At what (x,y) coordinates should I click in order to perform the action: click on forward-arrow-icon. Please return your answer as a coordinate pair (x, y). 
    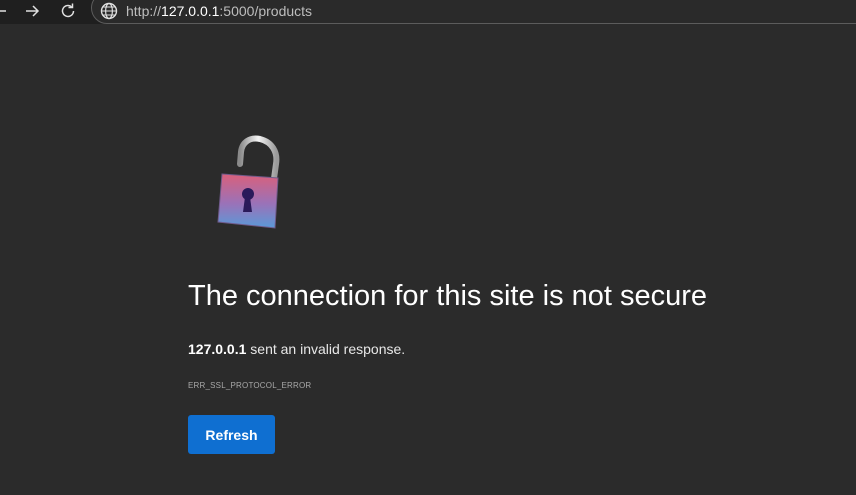
    Looking at the image, I should click on (33, 11).